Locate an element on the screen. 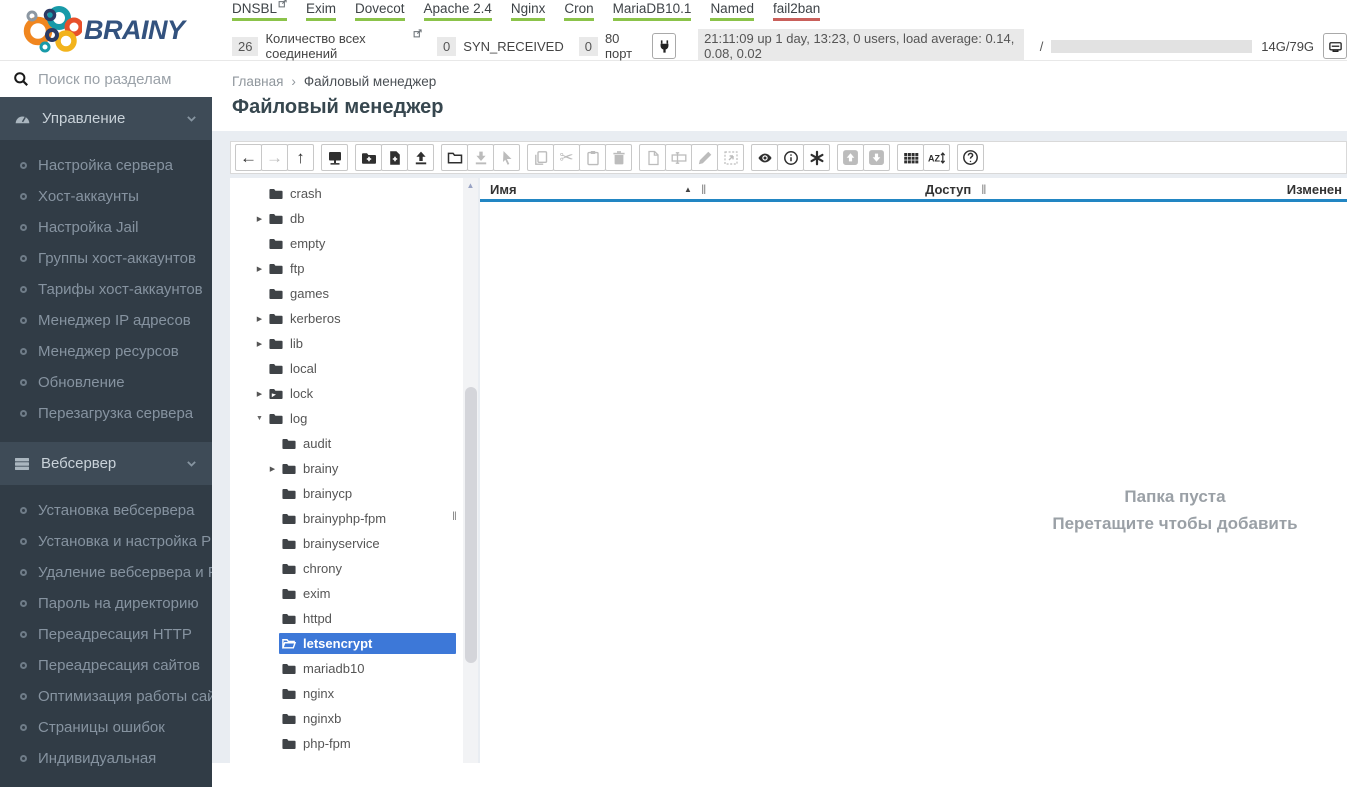  tree-item-anchor: lib is located at coordinates (361, 343).